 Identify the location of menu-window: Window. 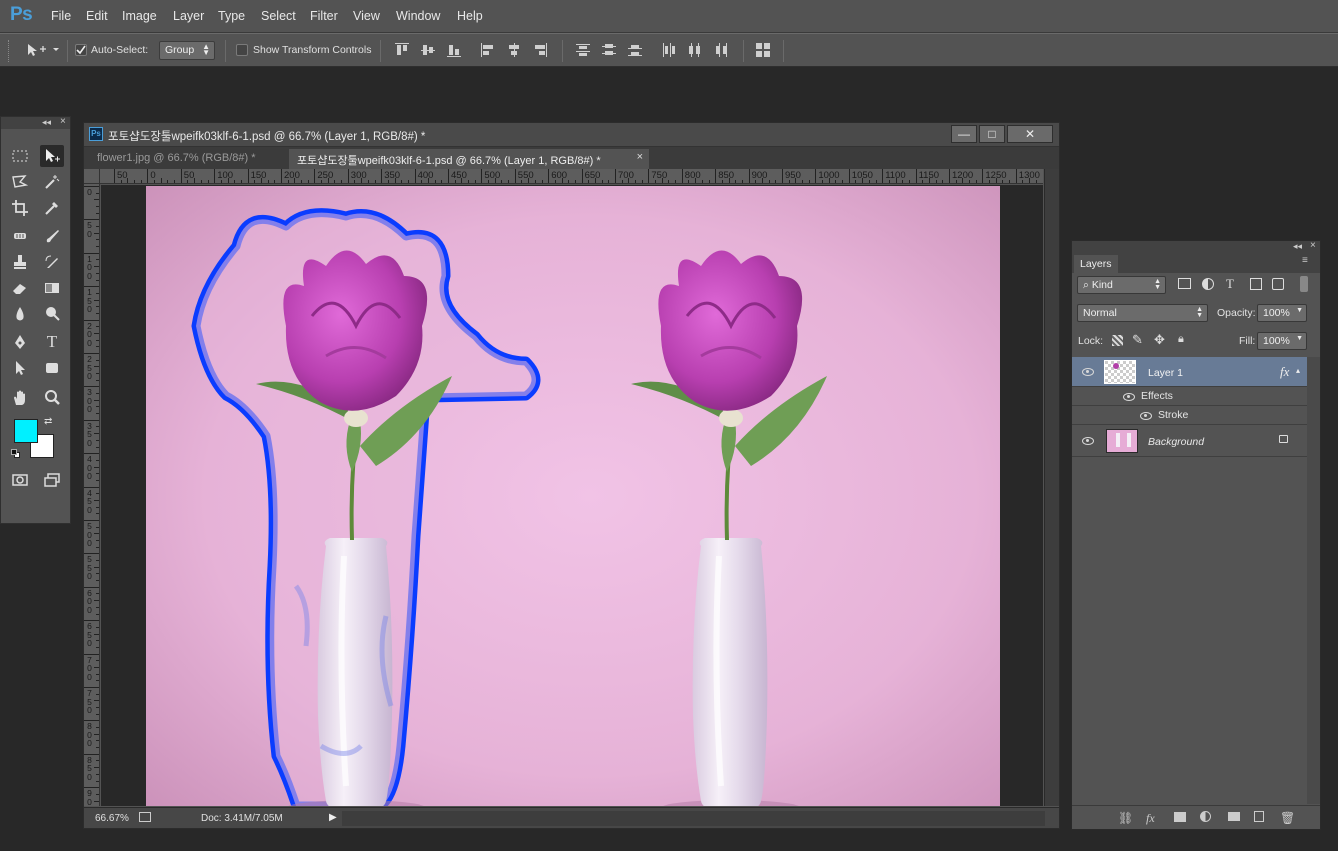
(418, 16).